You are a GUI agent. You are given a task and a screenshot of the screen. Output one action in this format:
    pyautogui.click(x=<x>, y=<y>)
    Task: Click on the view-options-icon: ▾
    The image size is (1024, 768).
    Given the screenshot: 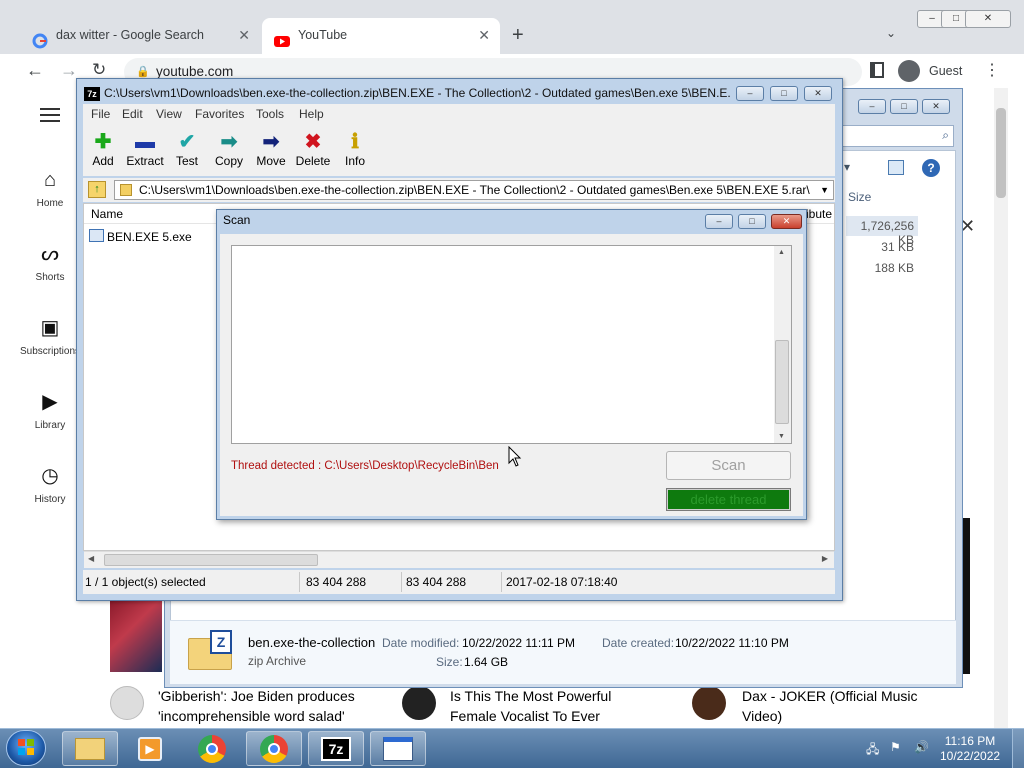 What is the action you would take?
    pyautogui.click(x=847, y=167)
    